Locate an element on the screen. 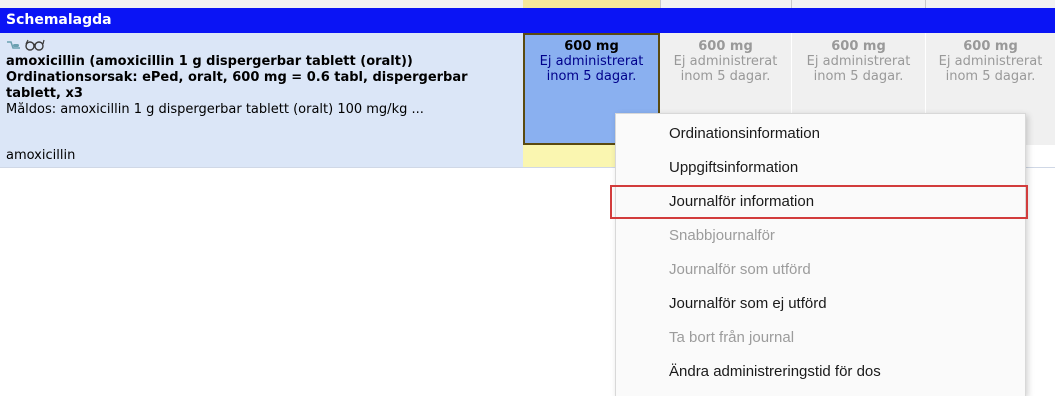 The height and width of the screenshot is (396, 1055). order-icons is located at coordinates (261, 44).